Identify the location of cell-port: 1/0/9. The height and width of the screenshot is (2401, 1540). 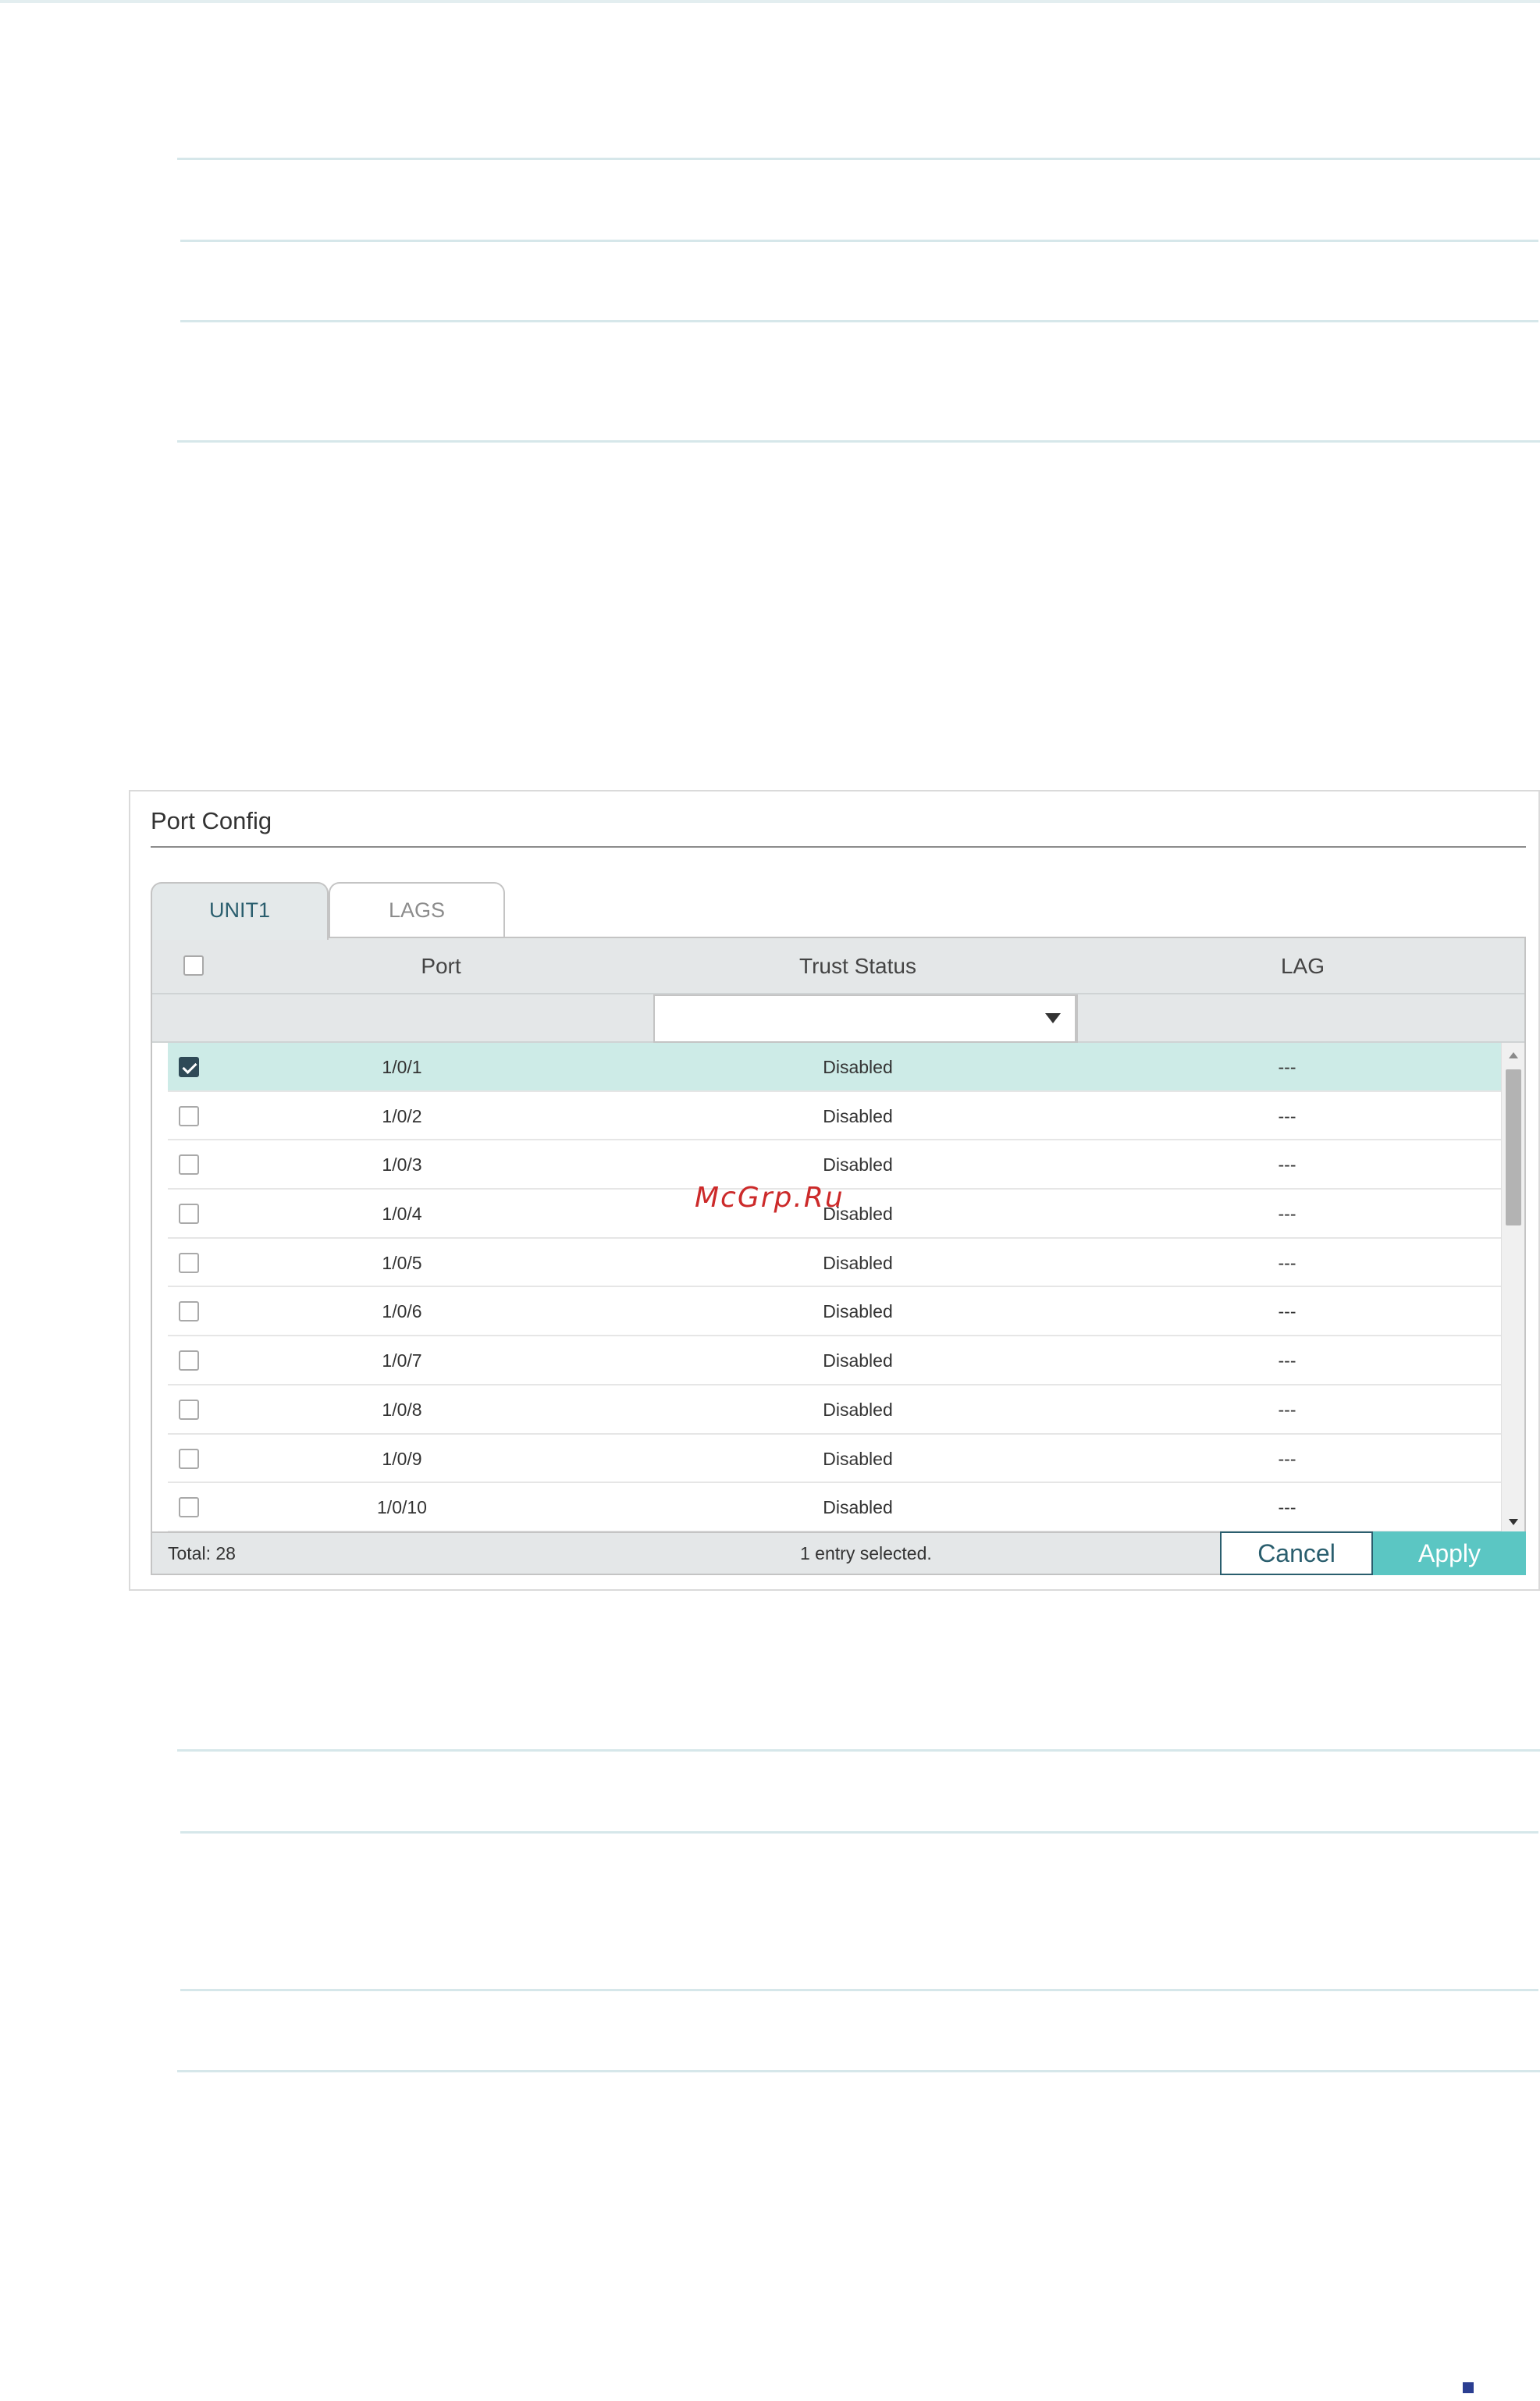
(402, 1458).